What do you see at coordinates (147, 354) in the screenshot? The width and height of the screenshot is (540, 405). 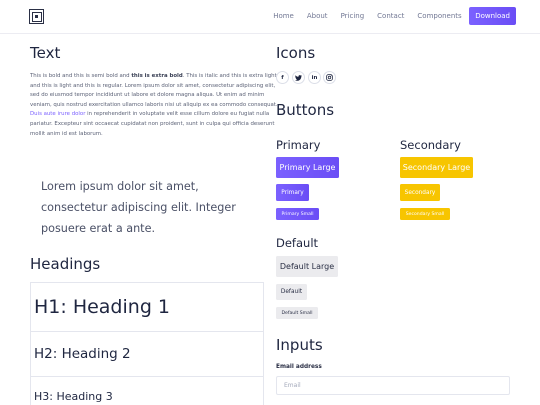 I see `heading-2-sample: H2: Heading 2` at bounding box center [147, 354].